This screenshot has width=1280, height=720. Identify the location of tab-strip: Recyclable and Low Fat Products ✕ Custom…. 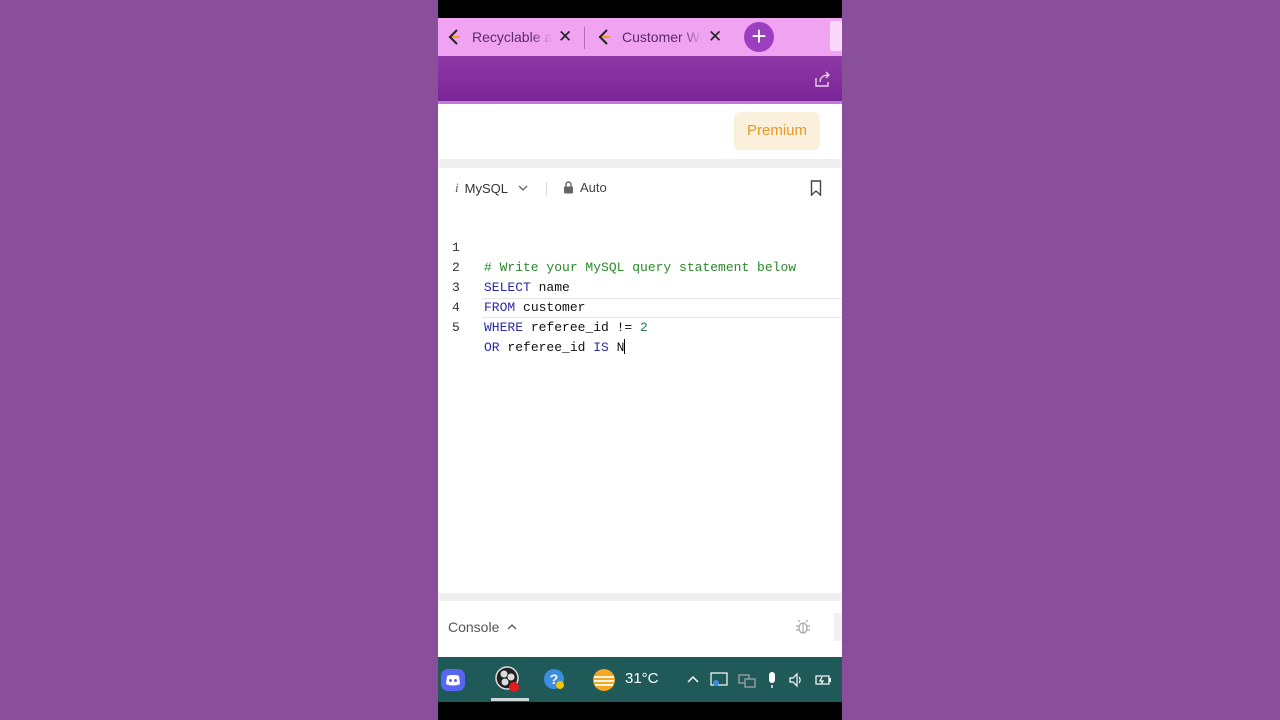
(640, 37).